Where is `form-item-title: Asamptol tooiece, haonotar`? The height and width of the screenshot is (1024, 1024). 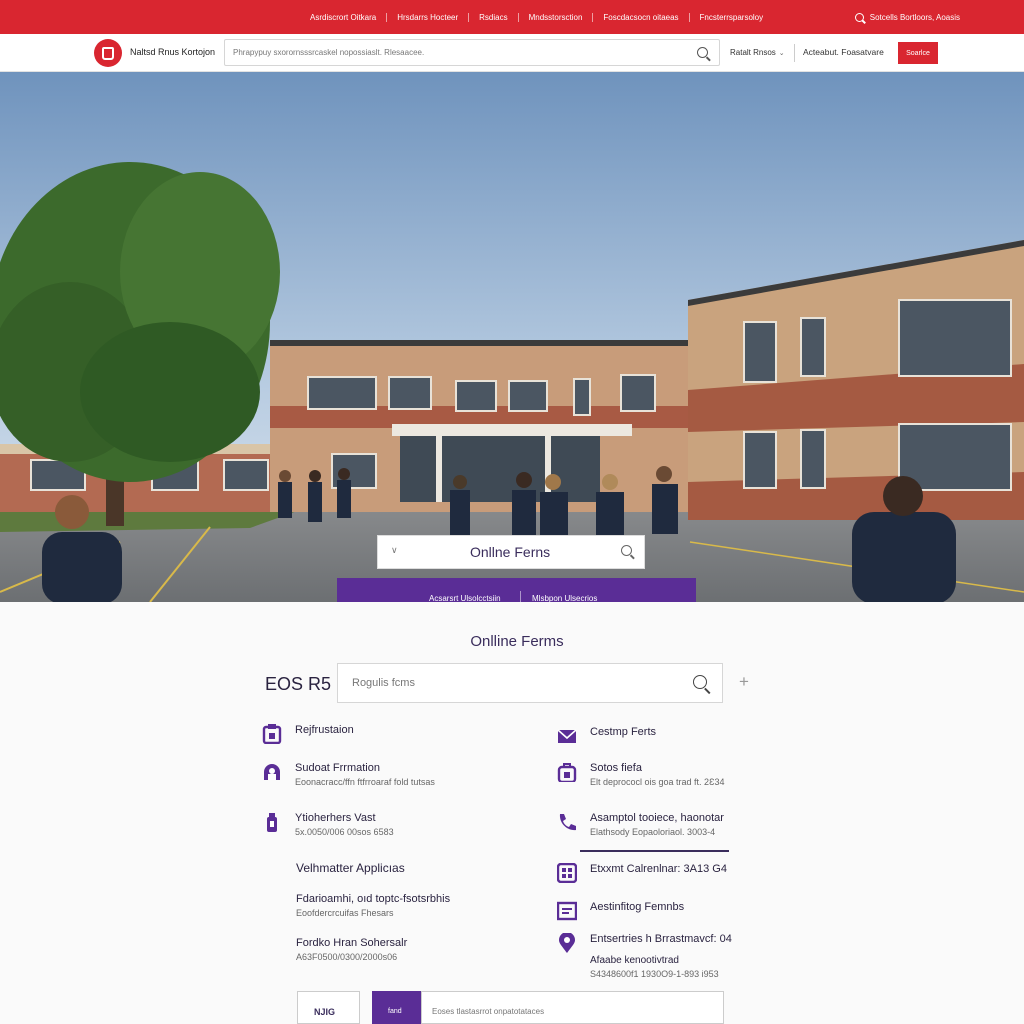
form-item-title: Asamptol tooiece, haonotar is located at coordinates (657, 818).